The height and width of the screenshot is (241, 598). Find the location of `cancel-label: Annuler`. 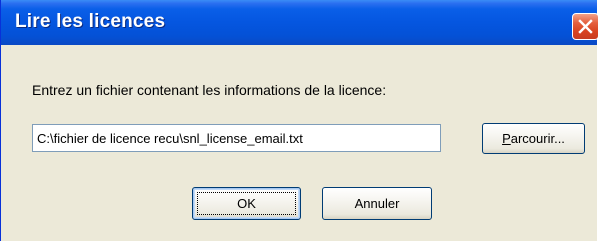

cancel-label: Annuler is located at coordinates (377, 203).